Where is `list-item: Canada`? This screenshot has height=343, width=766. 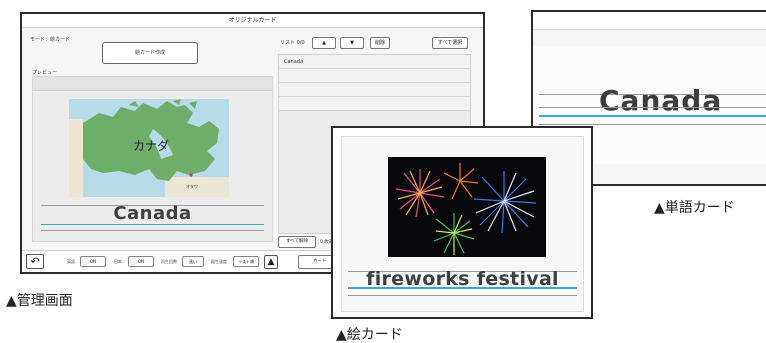 list-item: Canada is located at coordinates (374, 62).